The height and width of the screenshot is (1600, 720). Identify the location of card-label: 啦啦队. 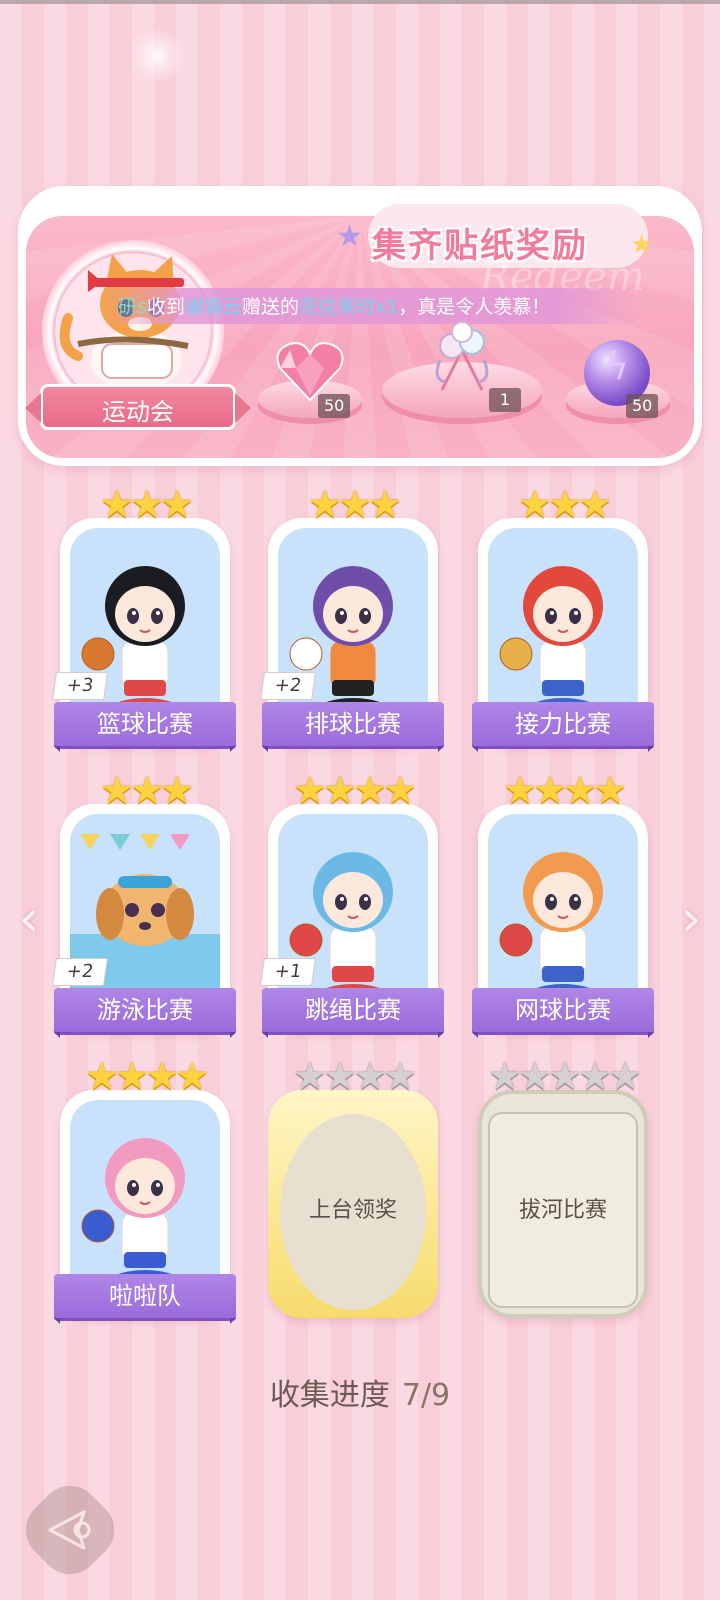
(145, 1299).